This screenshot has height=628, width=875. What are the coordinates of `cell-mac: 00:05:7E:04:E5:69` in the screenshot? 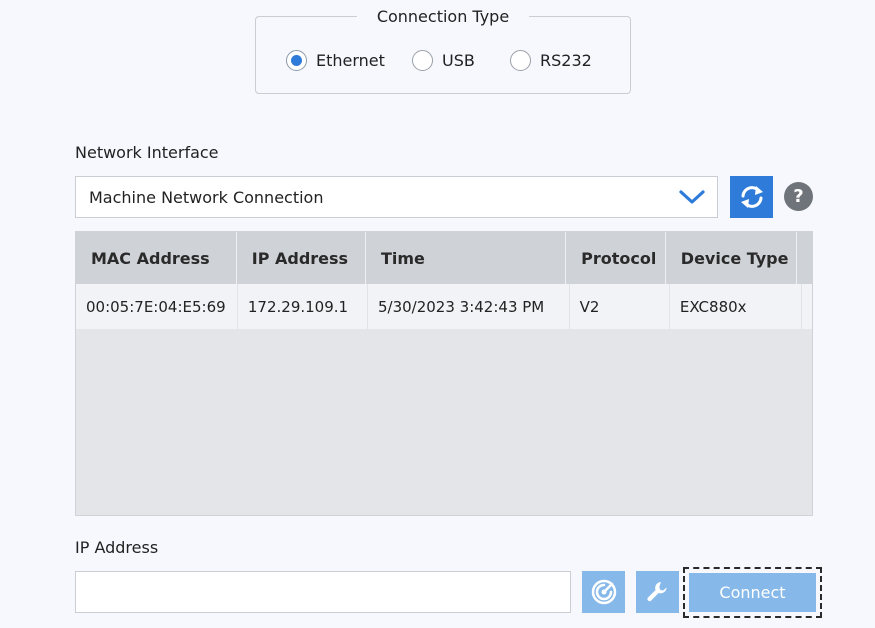 It's located at (157, 306).